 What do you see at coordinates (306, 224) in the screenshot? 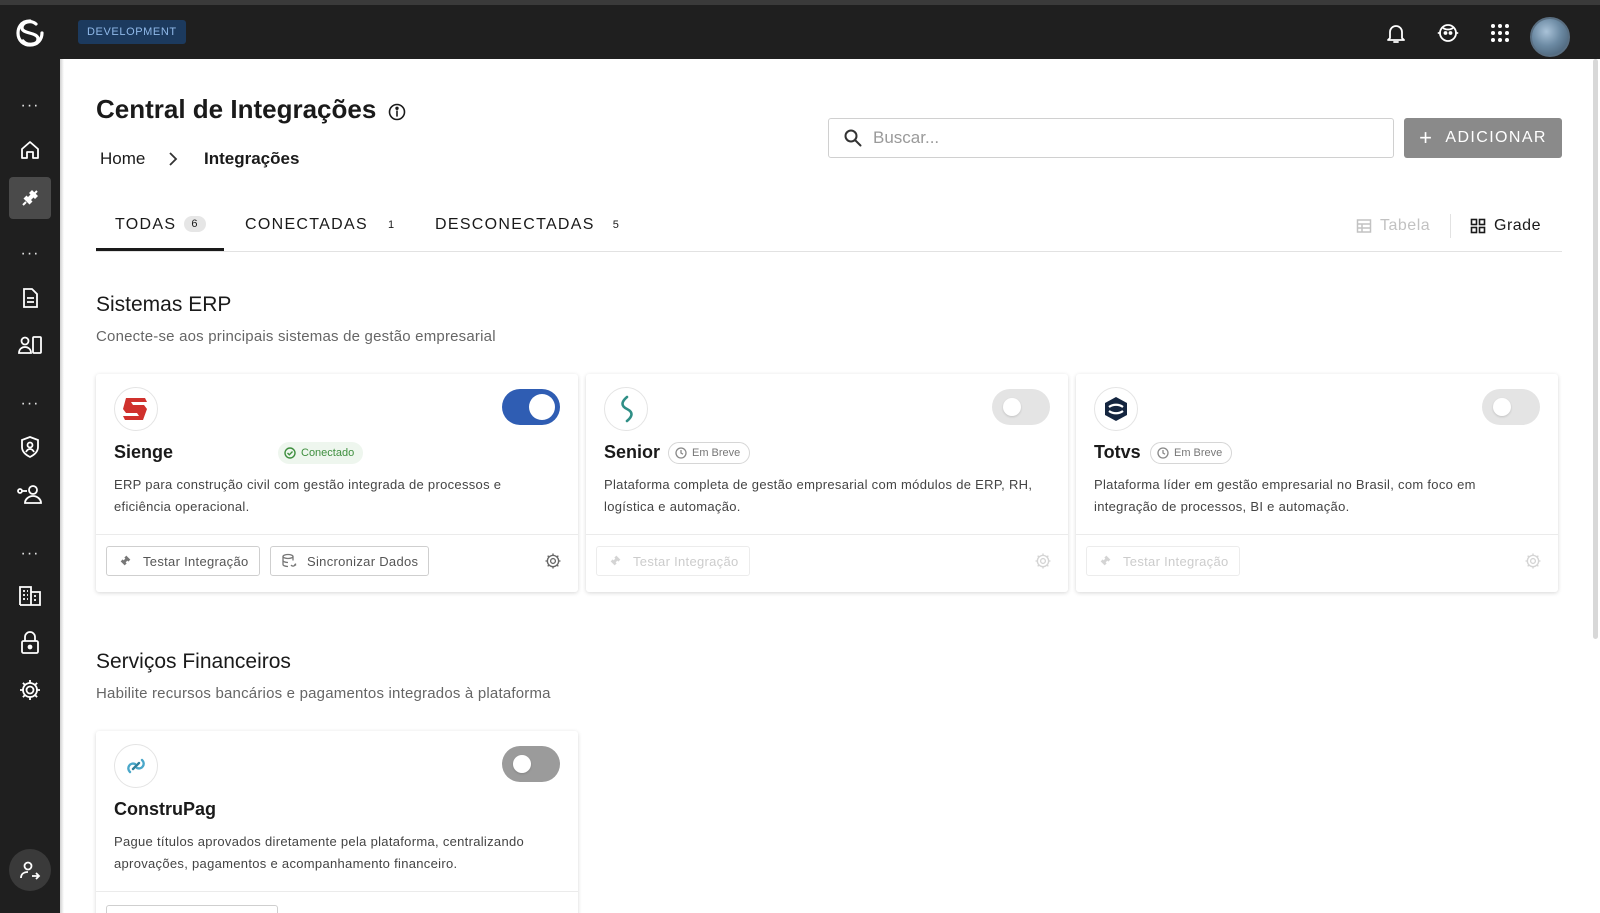
I see `tab-label: CONECTADAS` at bounding box center [306, 224].